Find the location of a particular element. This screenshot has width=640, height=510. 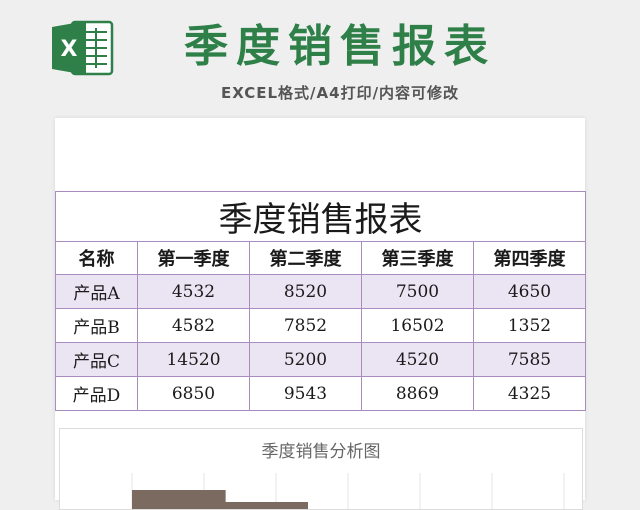

value-cell: 7585 is located at coordinates (529, 359).